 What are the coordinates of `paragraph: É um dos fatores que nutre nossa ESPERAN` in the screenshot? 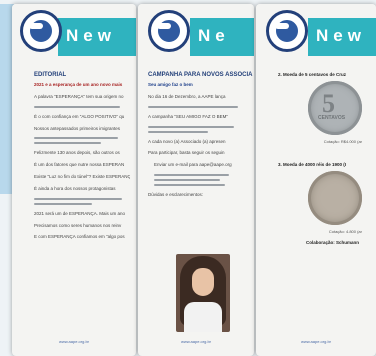 It's located at (79, 165).